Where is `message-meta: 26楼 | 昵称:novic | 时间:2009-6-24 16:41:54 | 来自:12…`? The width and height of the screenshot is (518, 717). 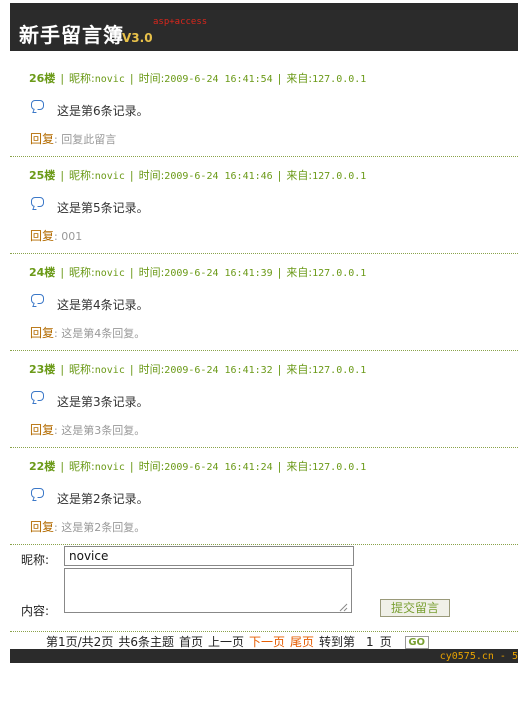
message-meta: 26楼 | 昵称:novic | 时间:2009-6-24 16:41:54 | 来自:12… is located at coordinates (198, 78).